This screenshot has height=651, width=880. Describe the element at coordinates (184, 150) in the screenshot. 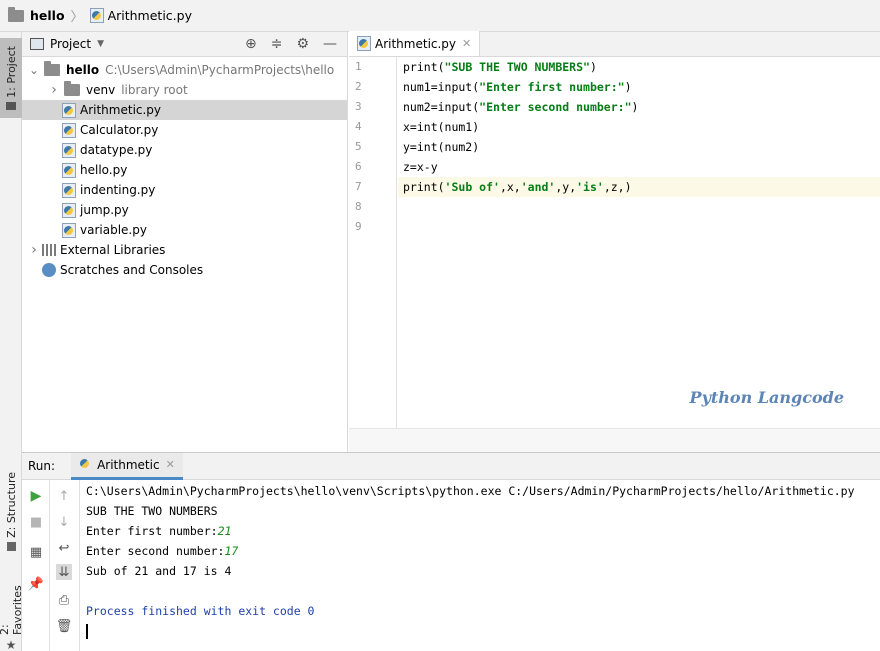

I see `tree-item: datatype.py` at that location.